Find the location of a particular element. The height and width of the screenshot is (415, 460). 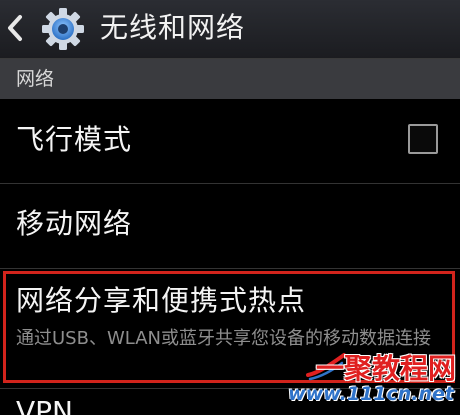

action-bar: 无线和网络 is located at coordinates (230, 29).